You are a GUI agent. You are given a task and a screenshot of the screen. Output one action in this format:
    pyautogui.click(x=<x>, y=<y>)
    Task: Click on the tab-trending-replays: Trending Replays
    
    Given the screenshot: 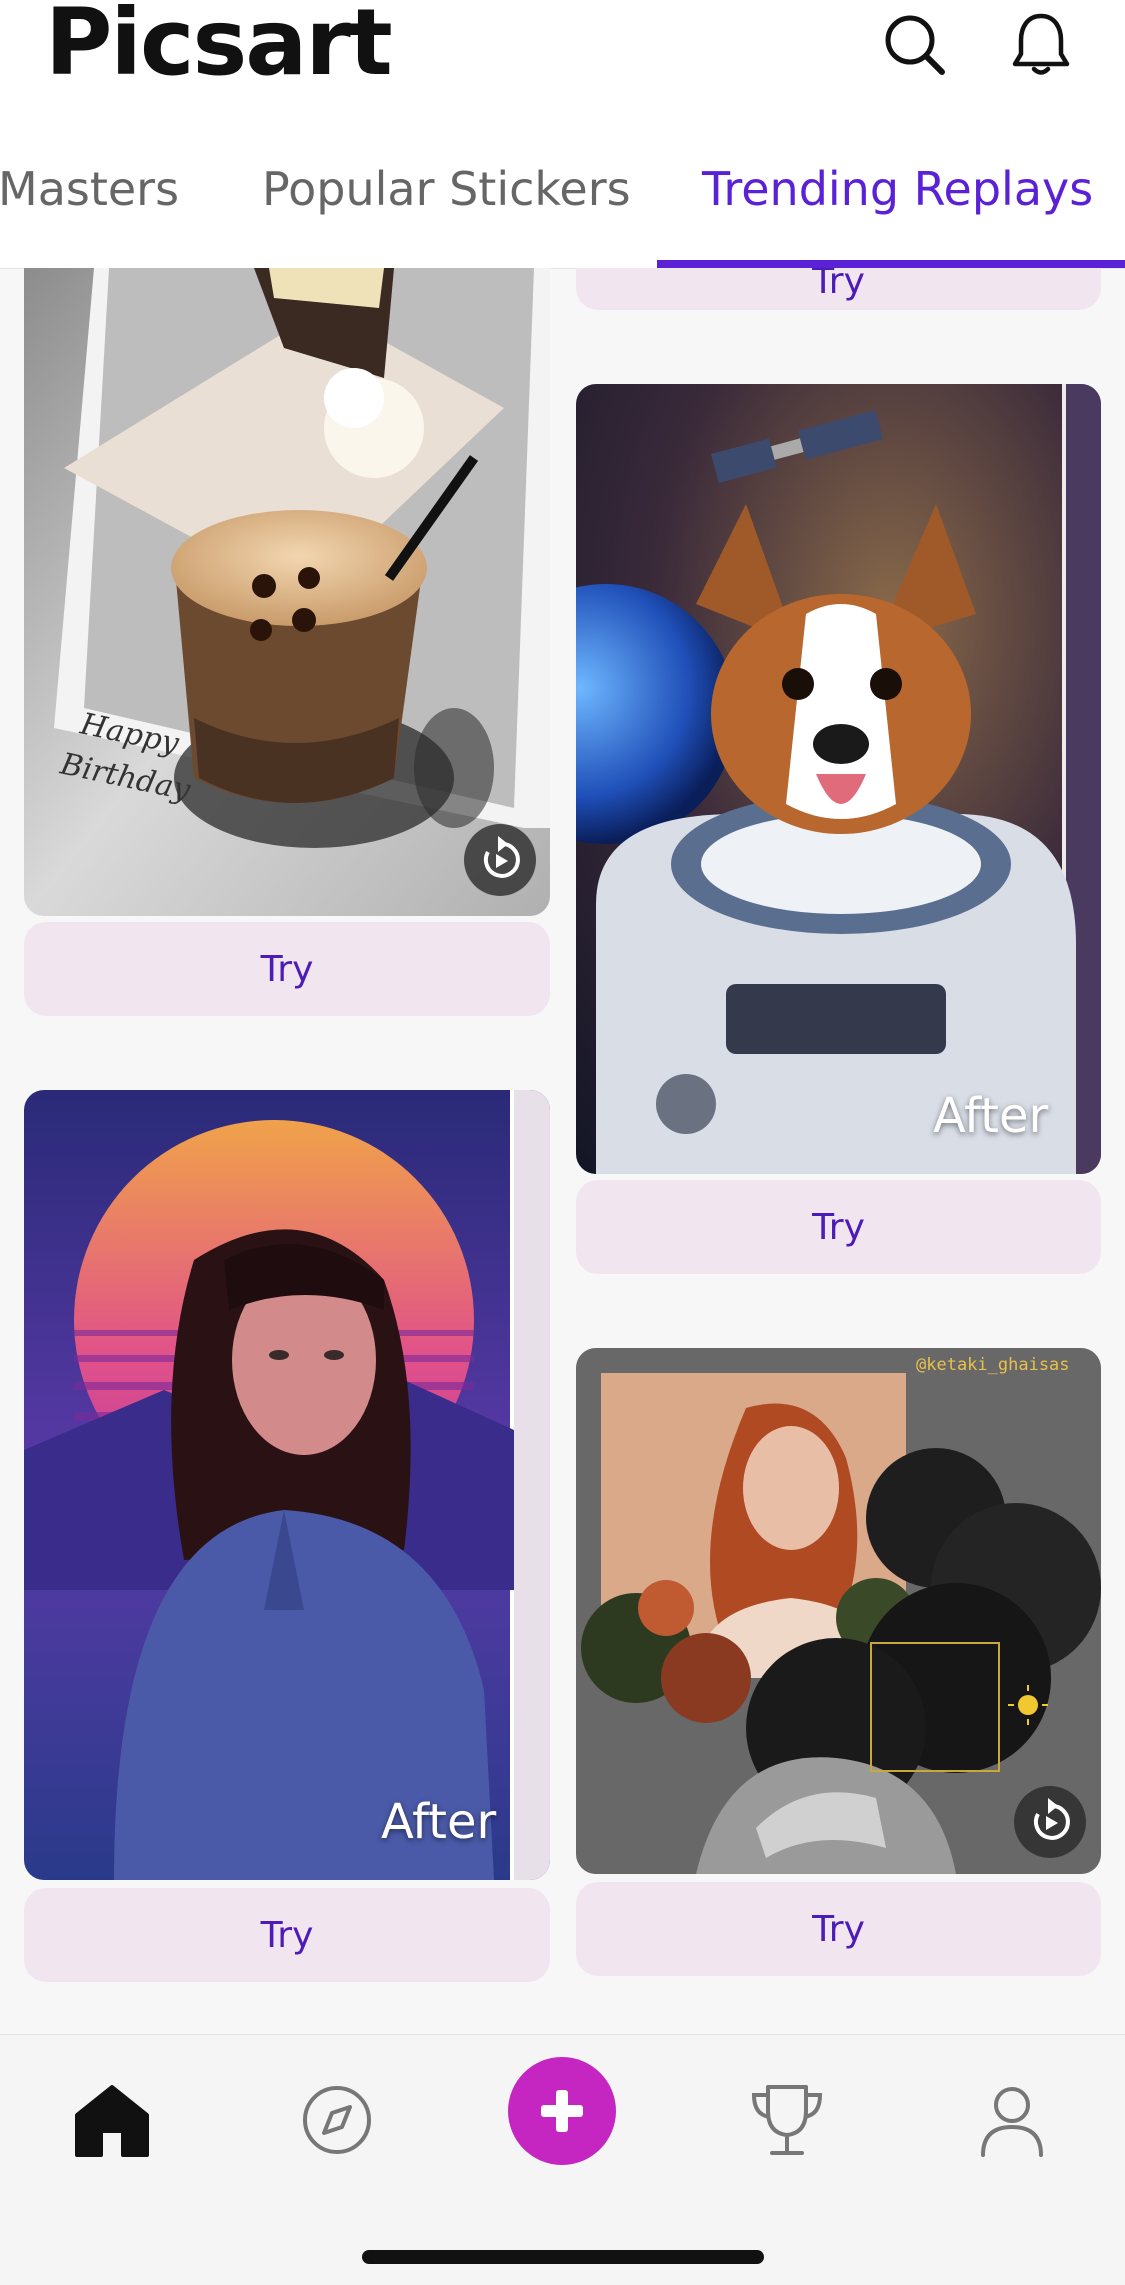 What is the action you would take?
    pyautogui.click(x=897, y=189)
    